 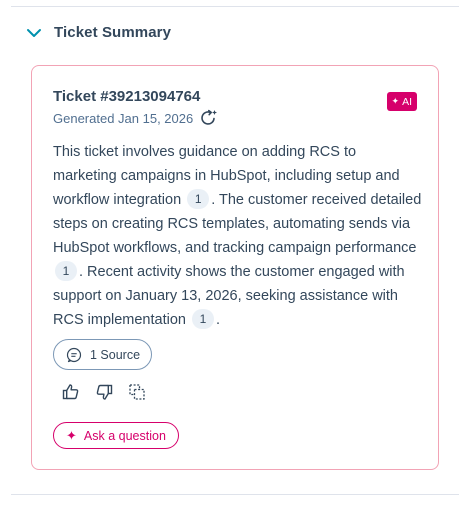 I want to click on sources-button: 1 Source, so click(x=103, y=354).